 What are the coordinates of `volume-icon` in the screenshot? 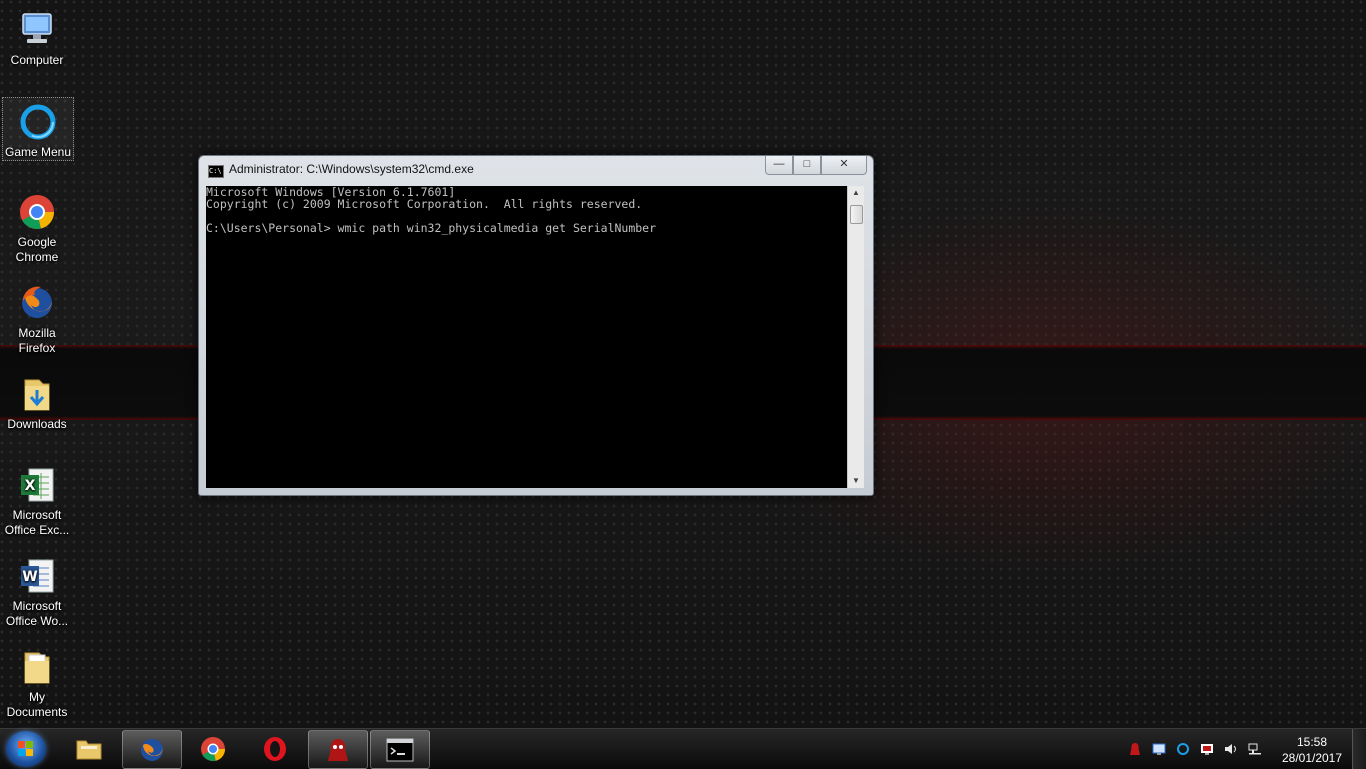 It's located at (1231, 749).